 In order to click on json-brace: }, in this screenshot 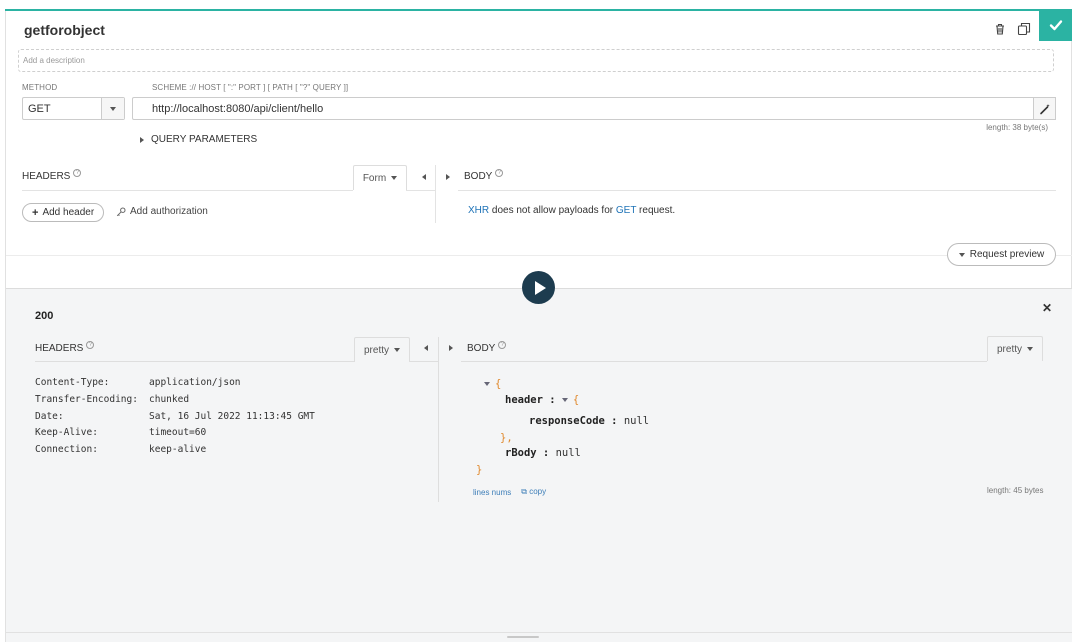, I will do `click(506, 438)`.